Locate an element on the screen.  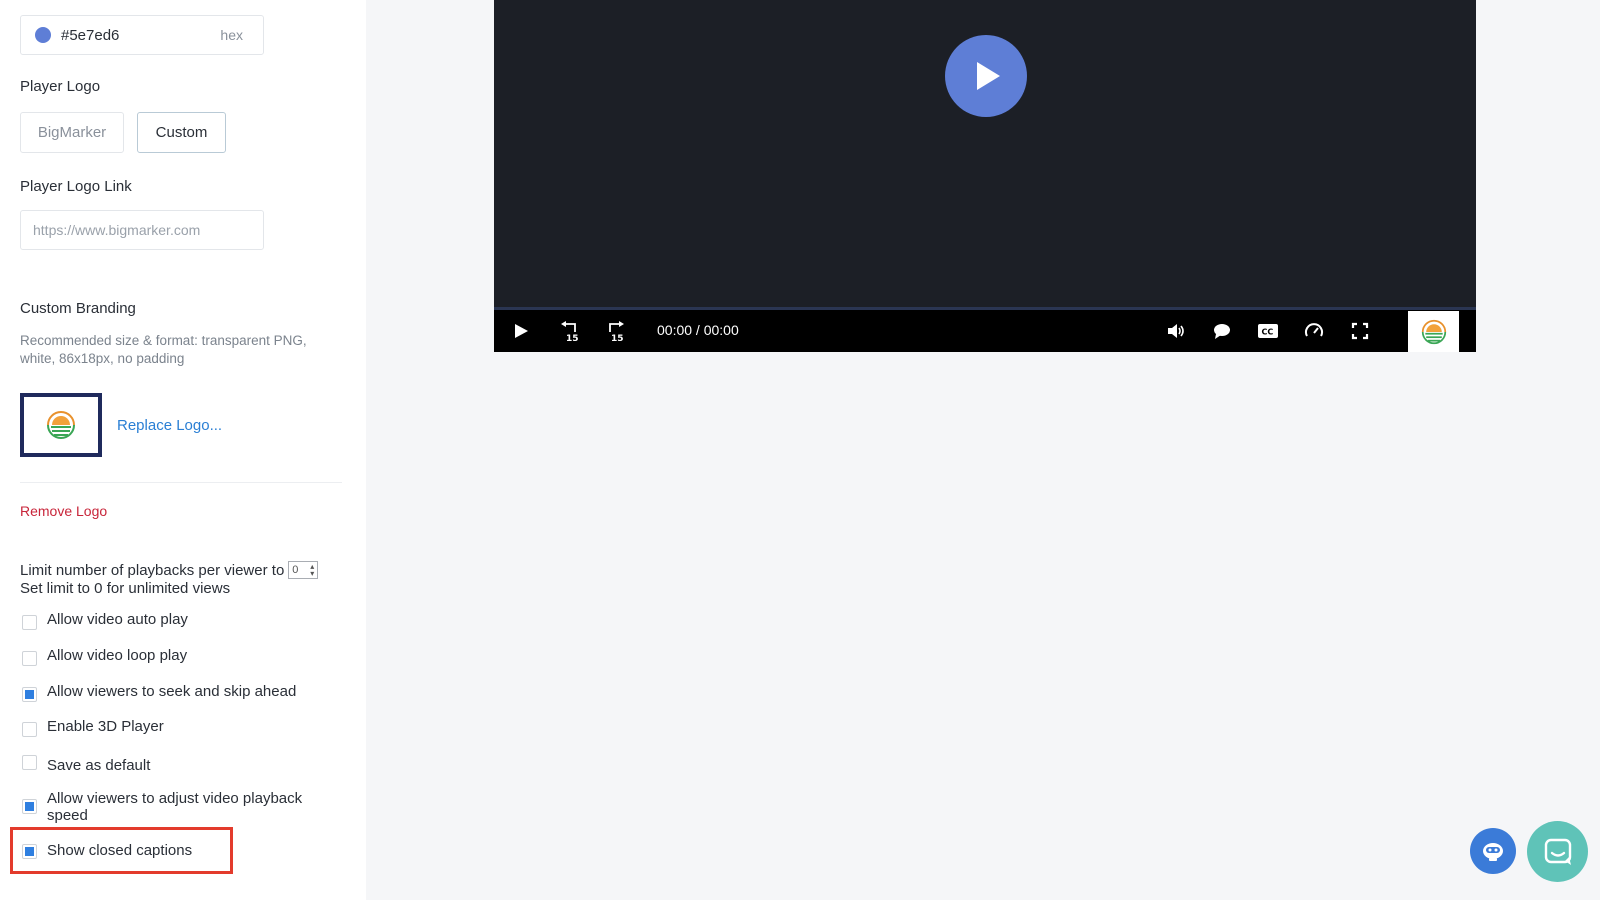
option-save-default: Save as default is located at coordinates (182, 764).